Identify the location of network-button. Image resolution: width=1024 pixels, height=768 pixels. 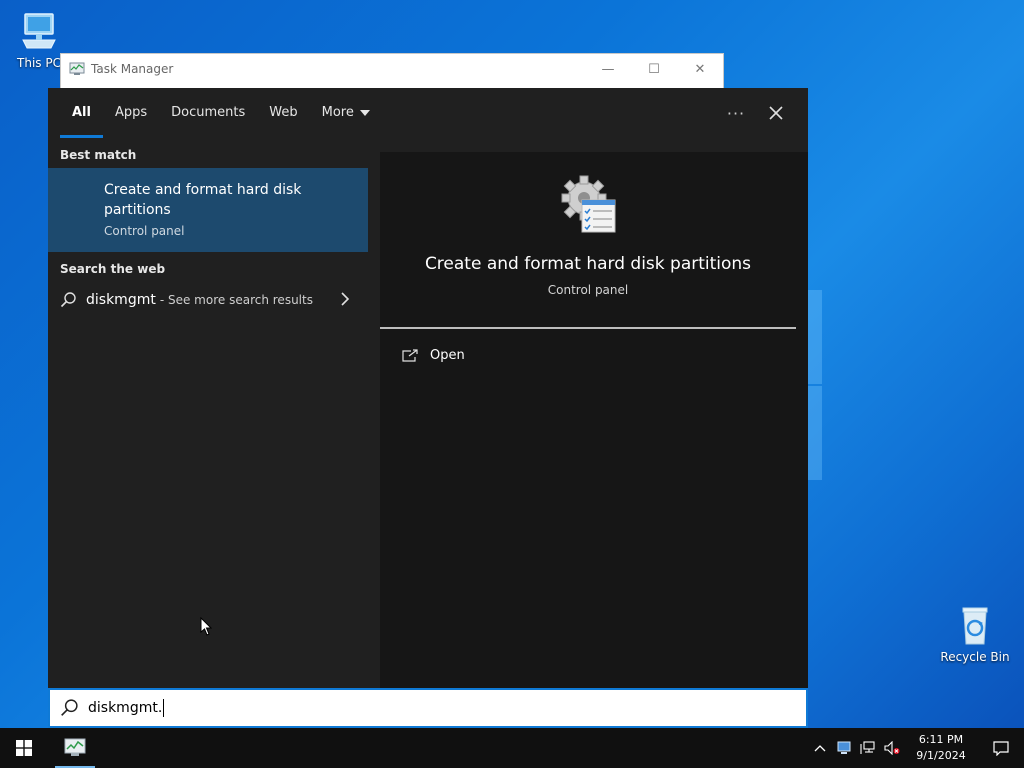
(868, 748).